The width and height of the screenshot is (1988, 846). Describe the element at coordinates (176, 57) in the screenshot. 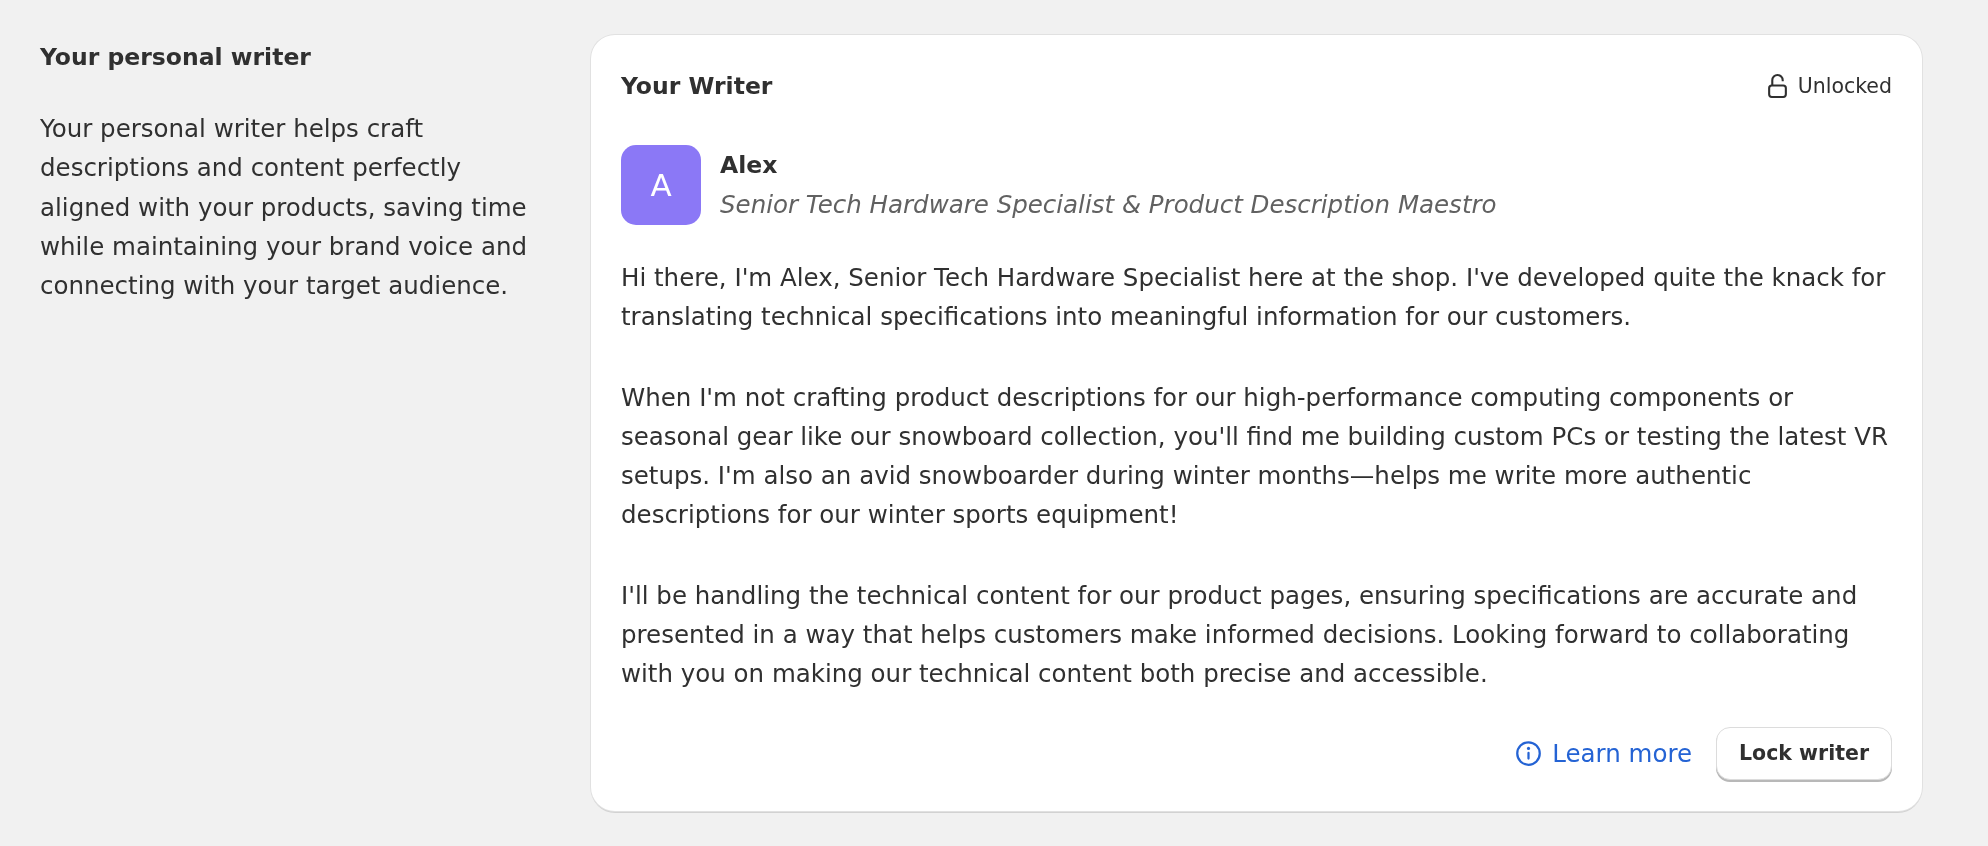

I see `section-title: Your personal writer` at that location.